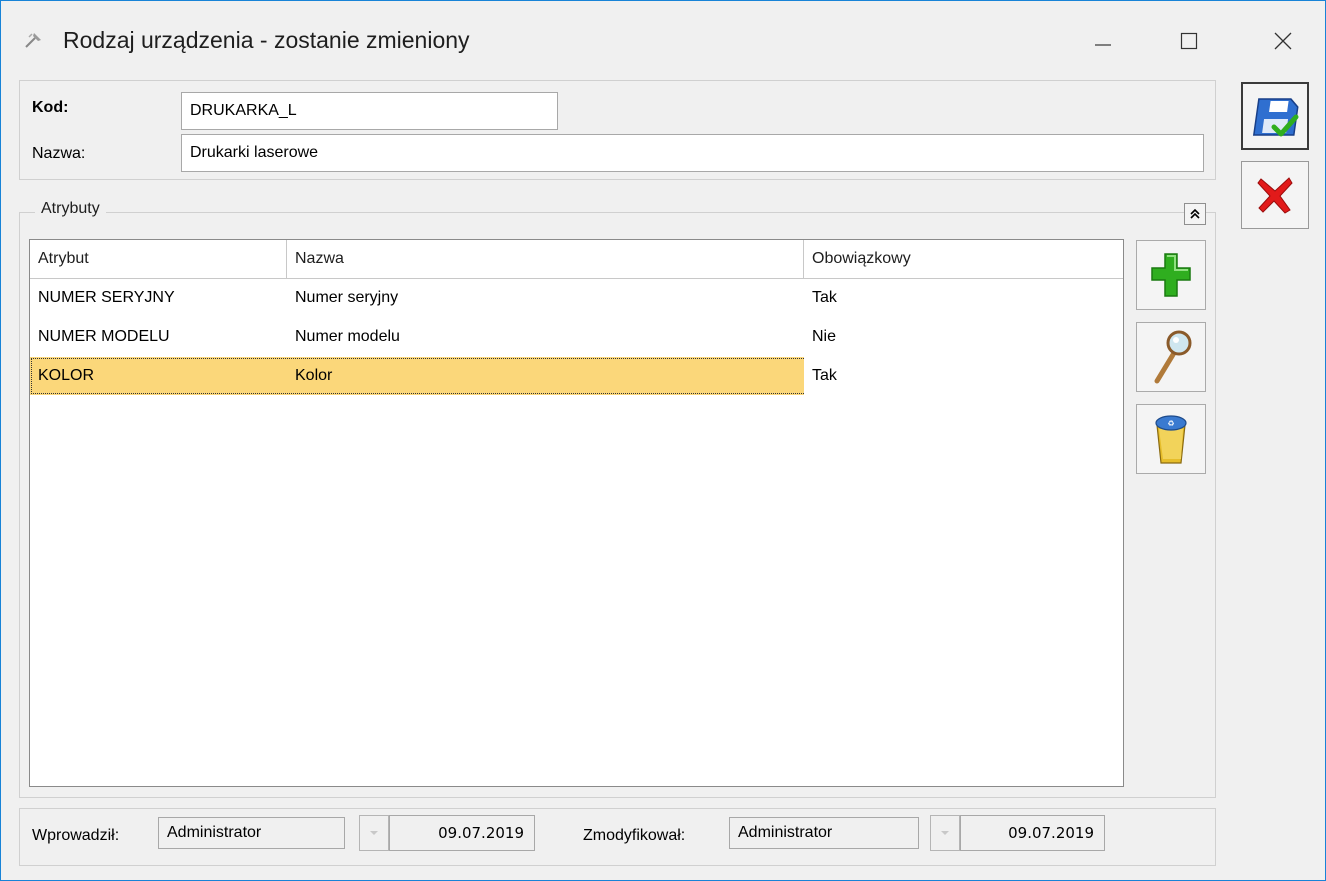 Image resolution: width=1326 pixels, height=881 pixels. I want to click on magnifier-icon, so click(1173, 357).